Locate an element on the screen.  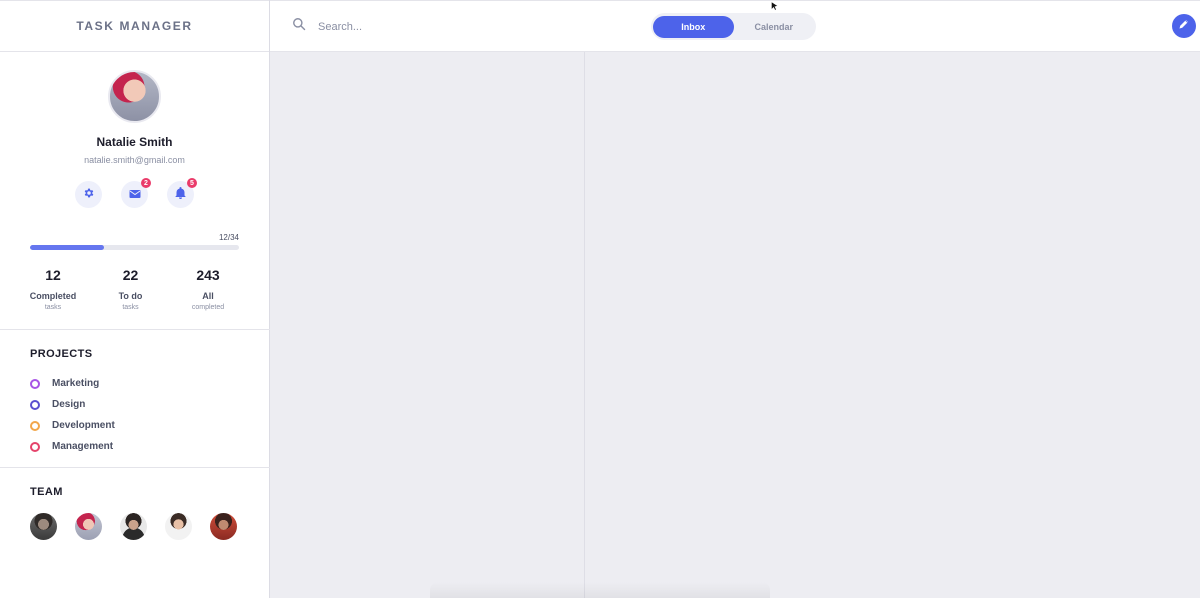
stat-todo: 22 To do tasks is located at coordinates (131, 289).